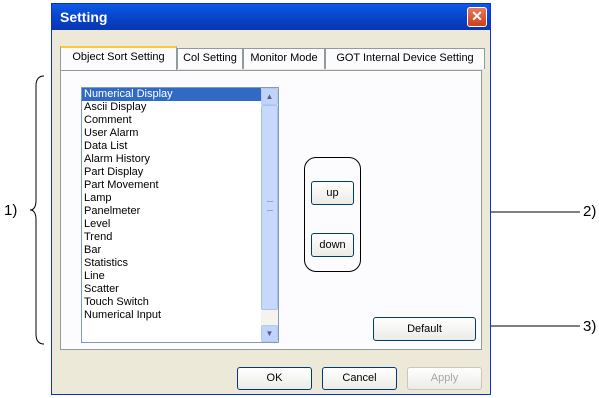 This screenshot has width=599, height=398. What do you see at coordinates (172, 120) in the screenshot?
I see `list-item: Comment` at bounding box center [172, 120].